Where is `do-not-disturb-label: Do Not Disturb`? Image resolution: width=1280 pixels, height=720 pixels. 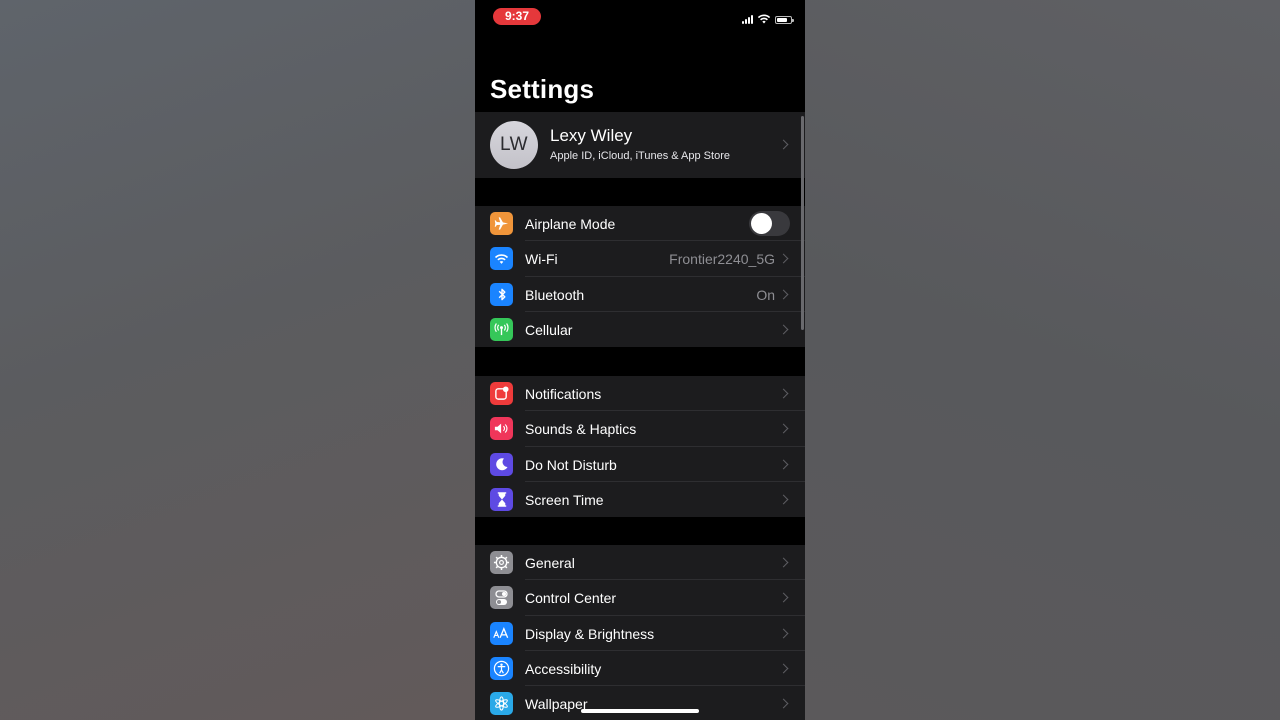 do-not-disturb-label: Do Not Disturb is located at coordinates (571, 464).